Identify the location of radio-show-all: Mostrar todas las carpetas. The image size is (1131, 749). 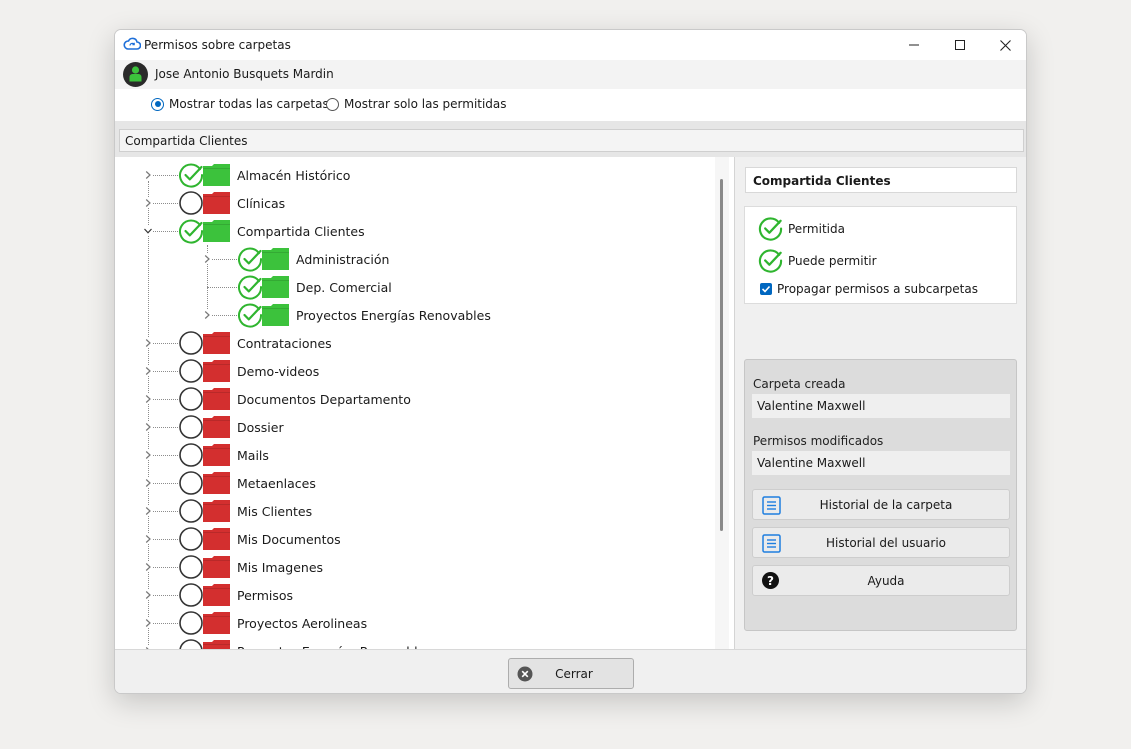
(240, 104).